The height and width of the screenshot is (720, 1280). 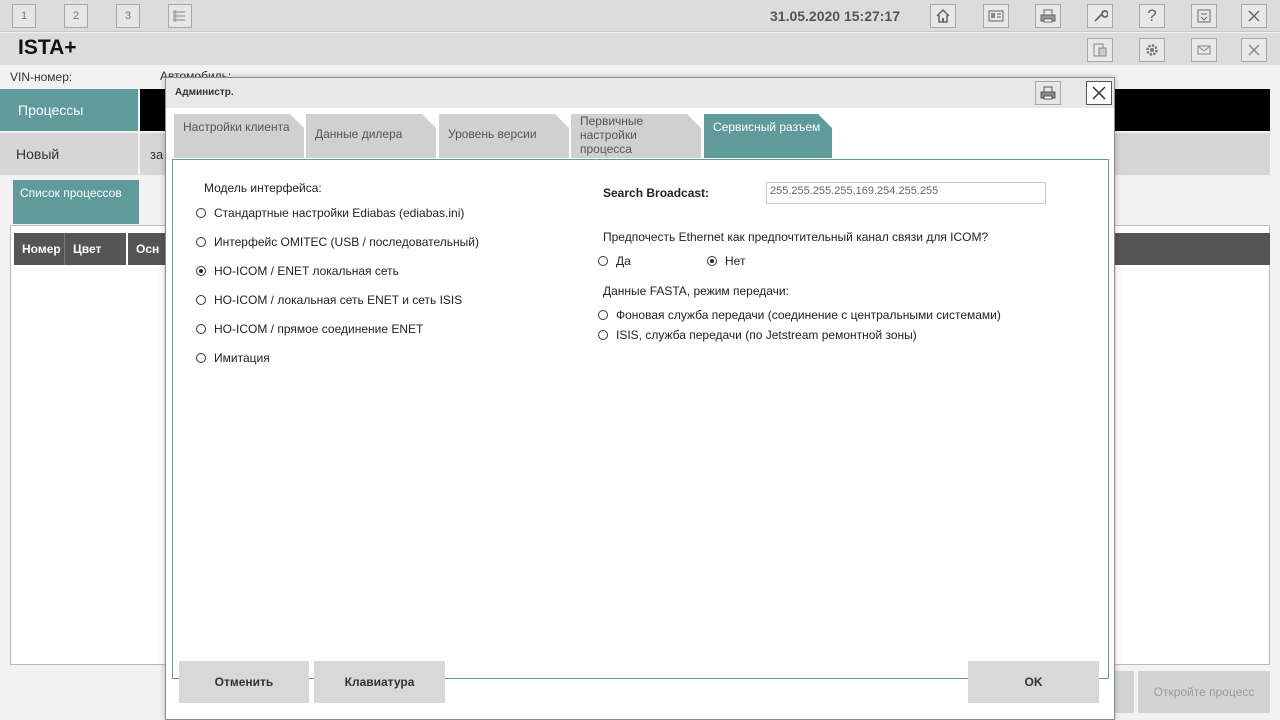 I want to click on tab-process-list-label: Список процессов, so click(x=71, y=193).